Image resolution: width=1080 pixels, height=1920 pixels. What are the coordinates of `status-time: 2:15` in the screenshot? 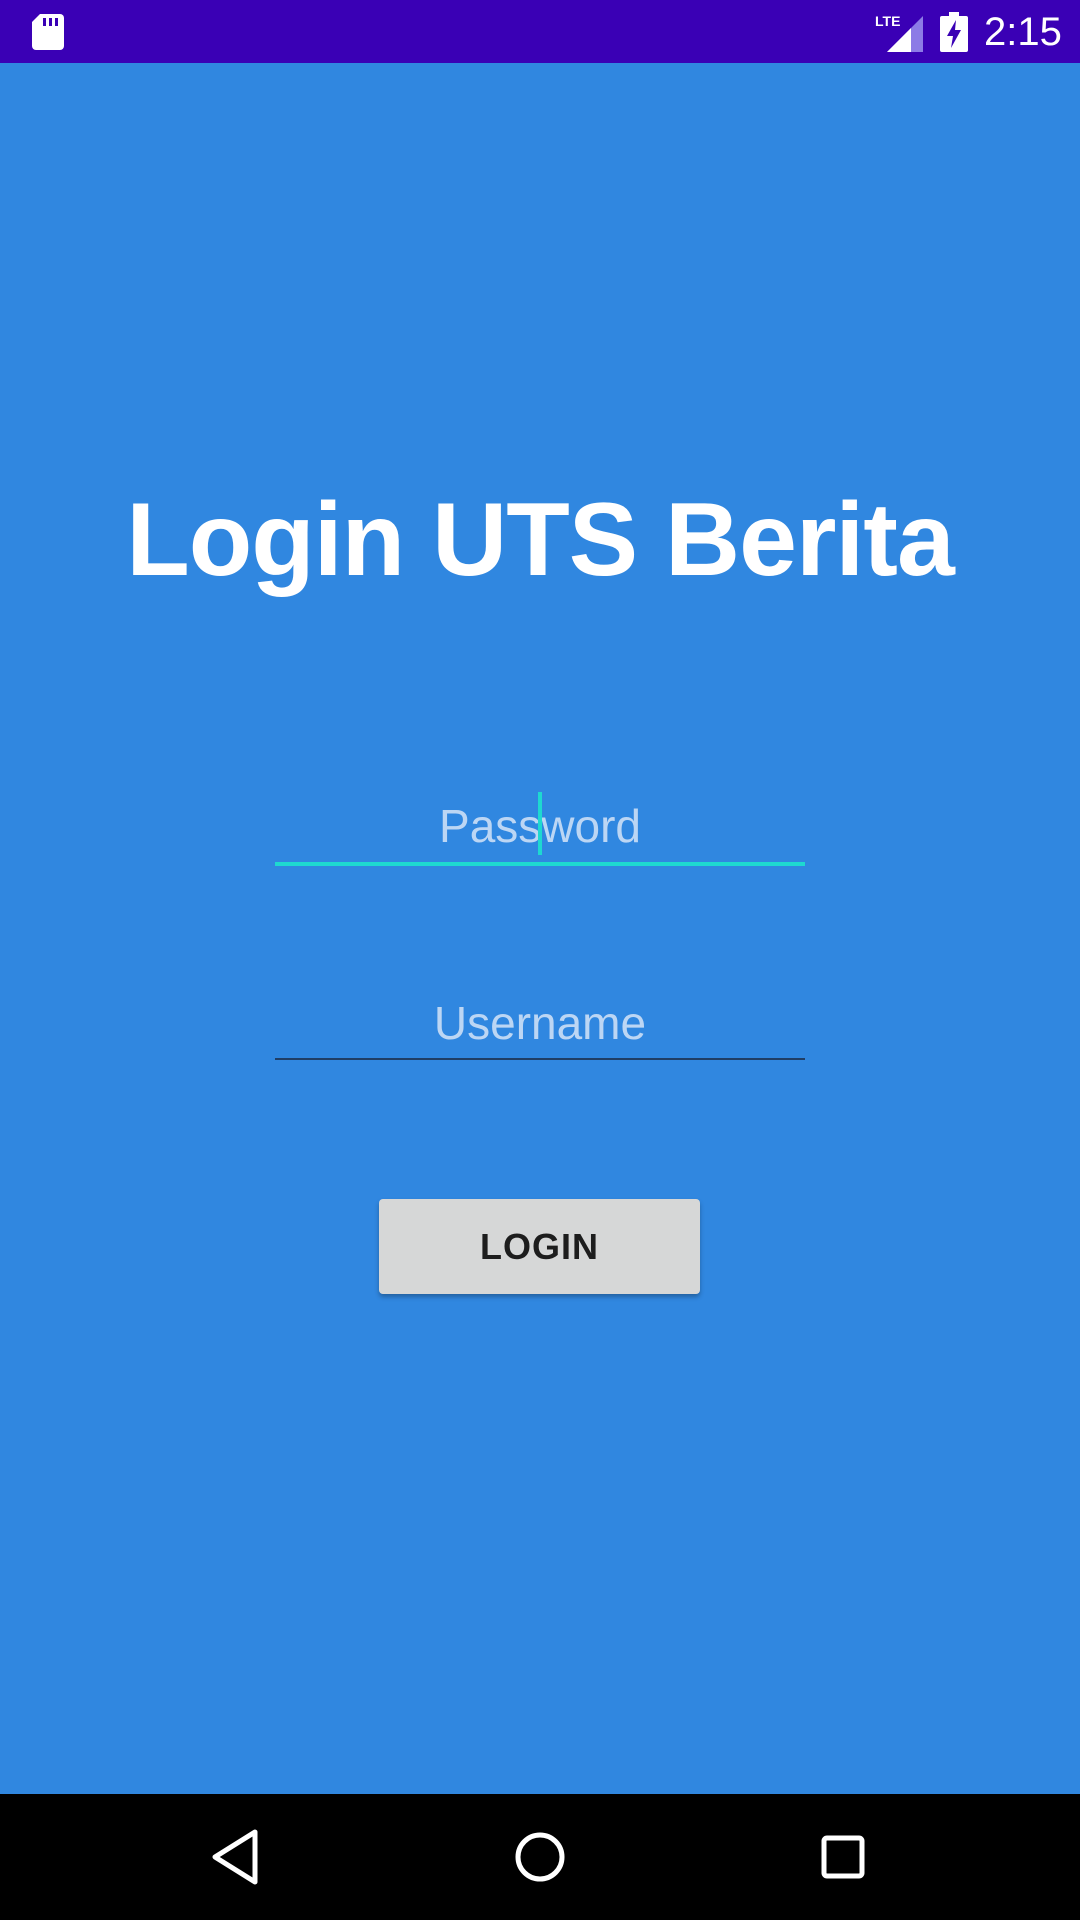 It's located at (1023, 32).